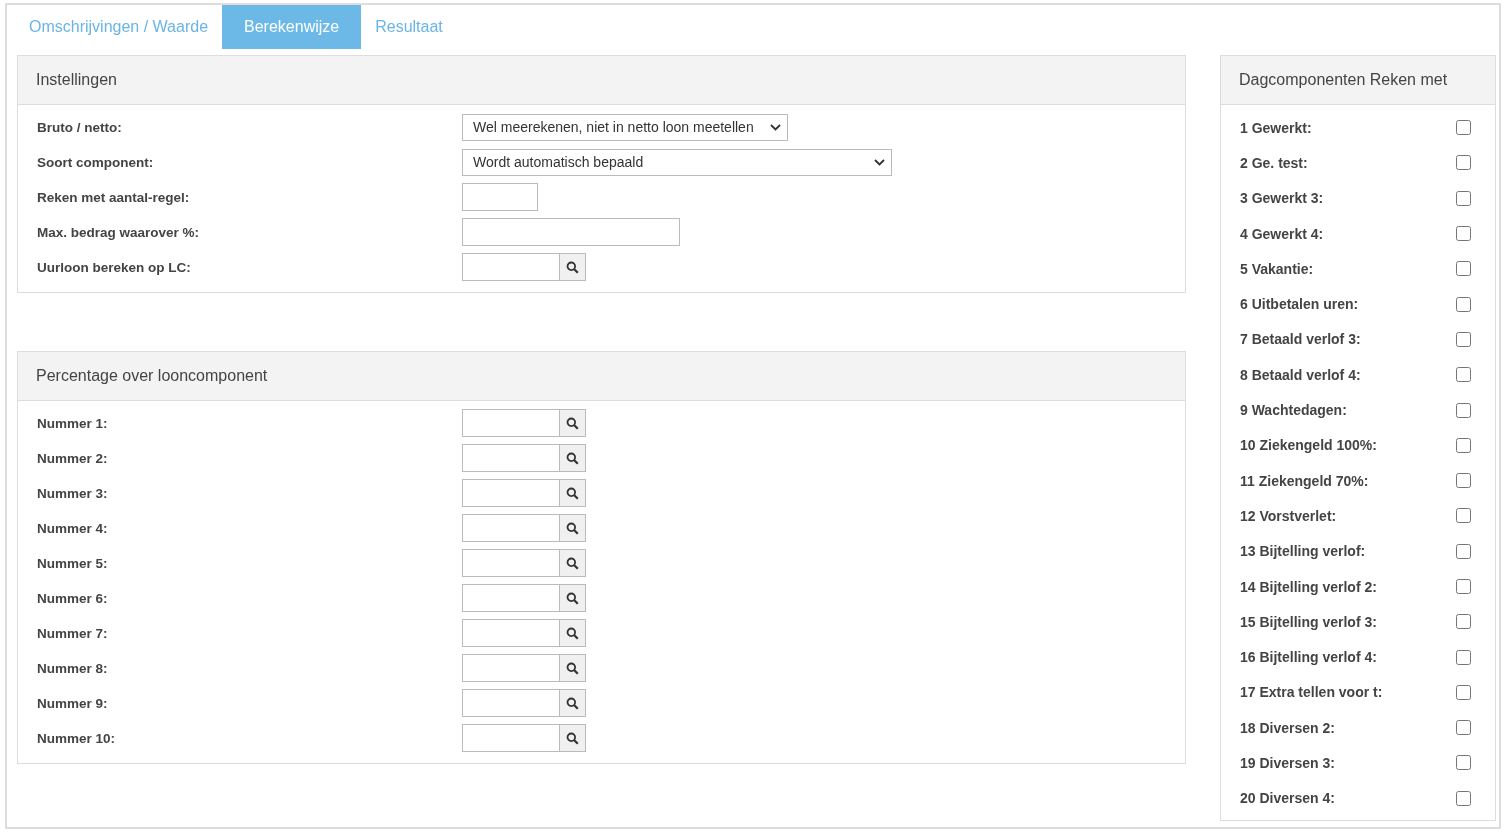 This screenshot has width=1509, height=838. Describe the element at coordinates (1282, 233) in the screenshot. I see `checkbox-label: 4 Gewerkt 4:` at that location.